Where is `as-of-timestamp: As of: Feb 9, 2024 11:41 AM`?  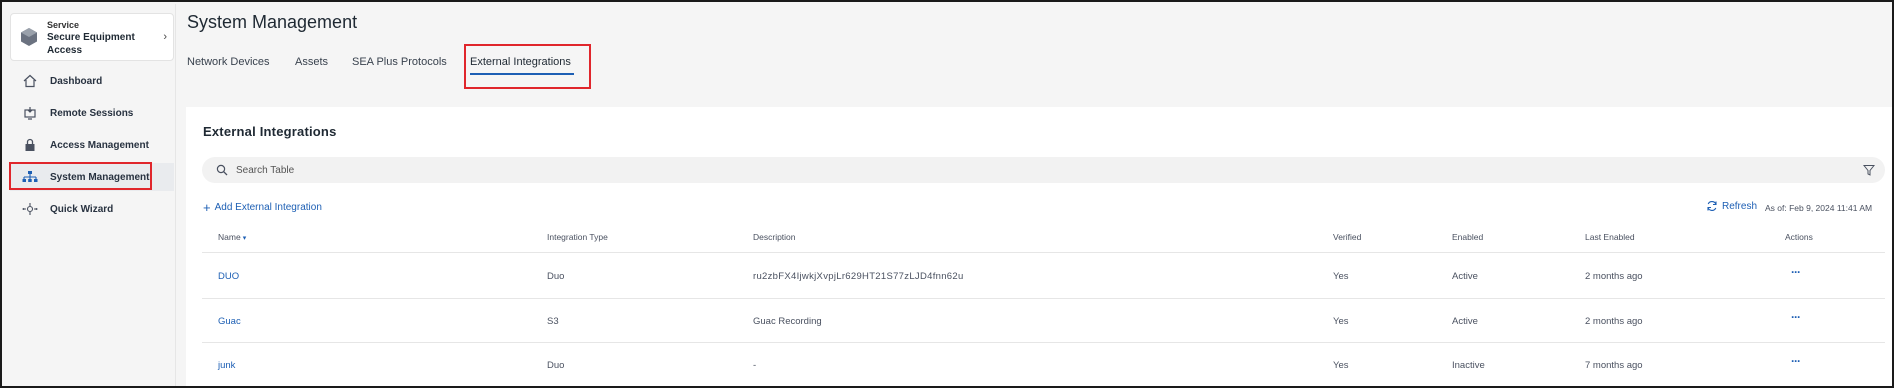
as-of-timestamp: As of: Feb 9, 2024 11:41 AM is located at coordinates (1819, 208).